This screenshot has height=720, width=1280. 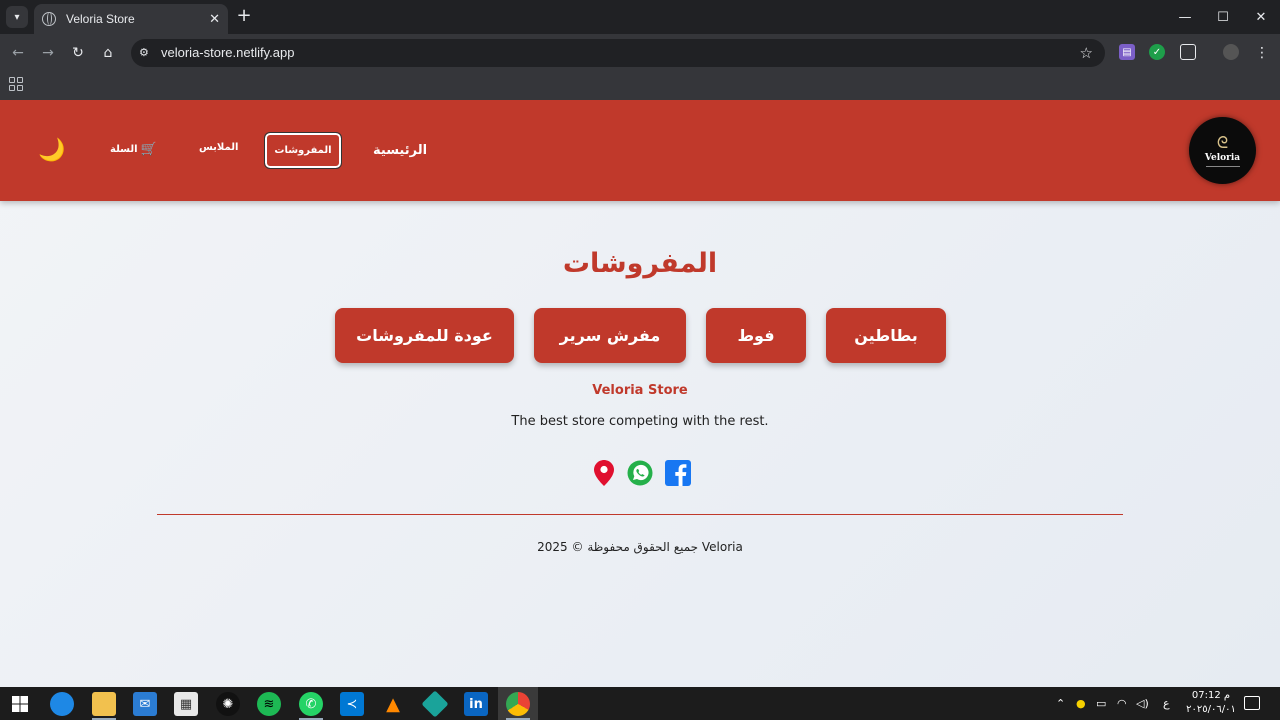 I want to click on logo-text: Veloria, so click(x=1222, y=157).